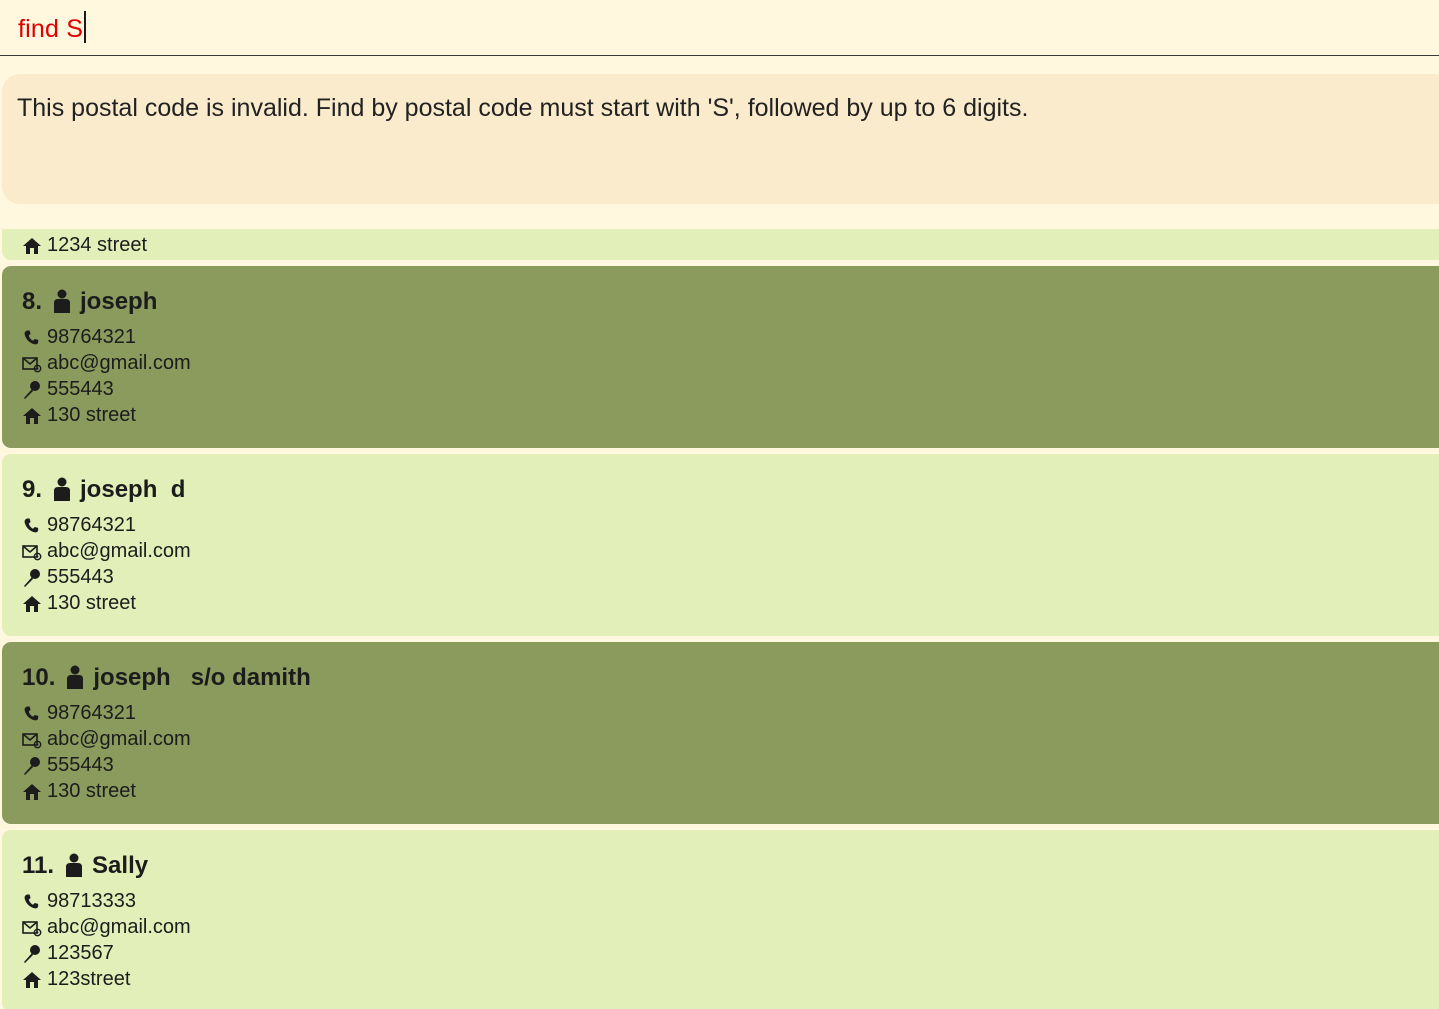  I want to click on address-value: 123street, so click(89, 979).